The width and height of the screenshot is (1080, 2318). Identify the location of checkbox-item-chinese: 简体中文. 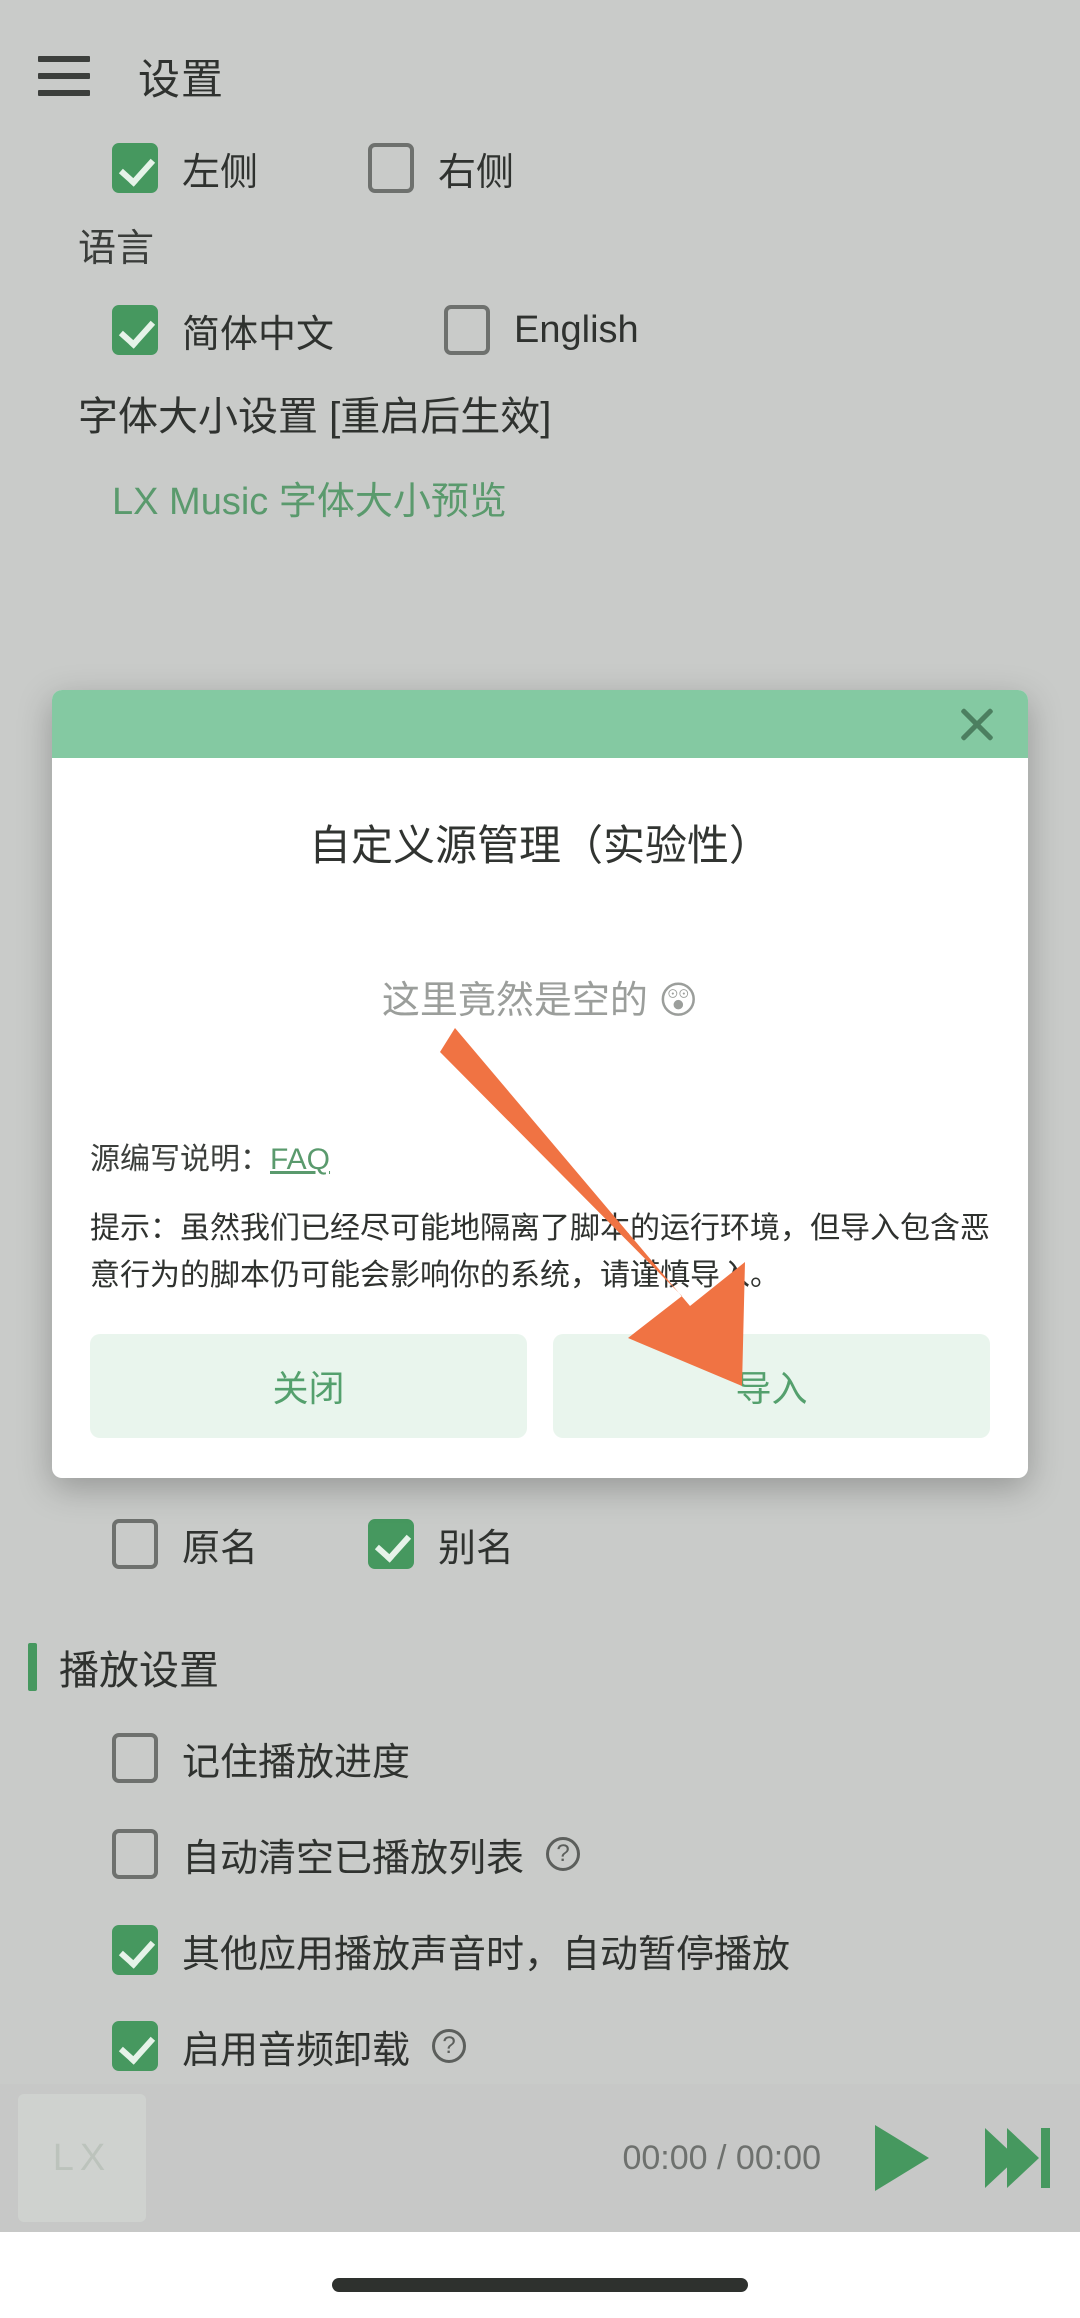
(223, 330).